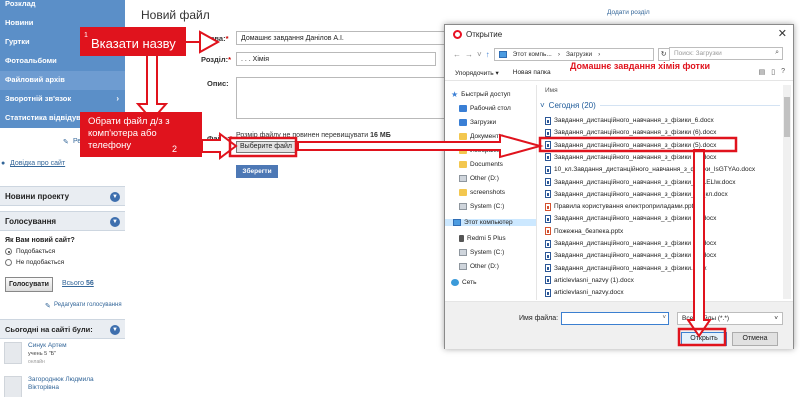 Image resolution: width=800 pixels, height=397 pixels. What do you see at coordinates (551, 90) in the screenshot?
I see `column-header-name: Имя` at bounding box center [551, 90].